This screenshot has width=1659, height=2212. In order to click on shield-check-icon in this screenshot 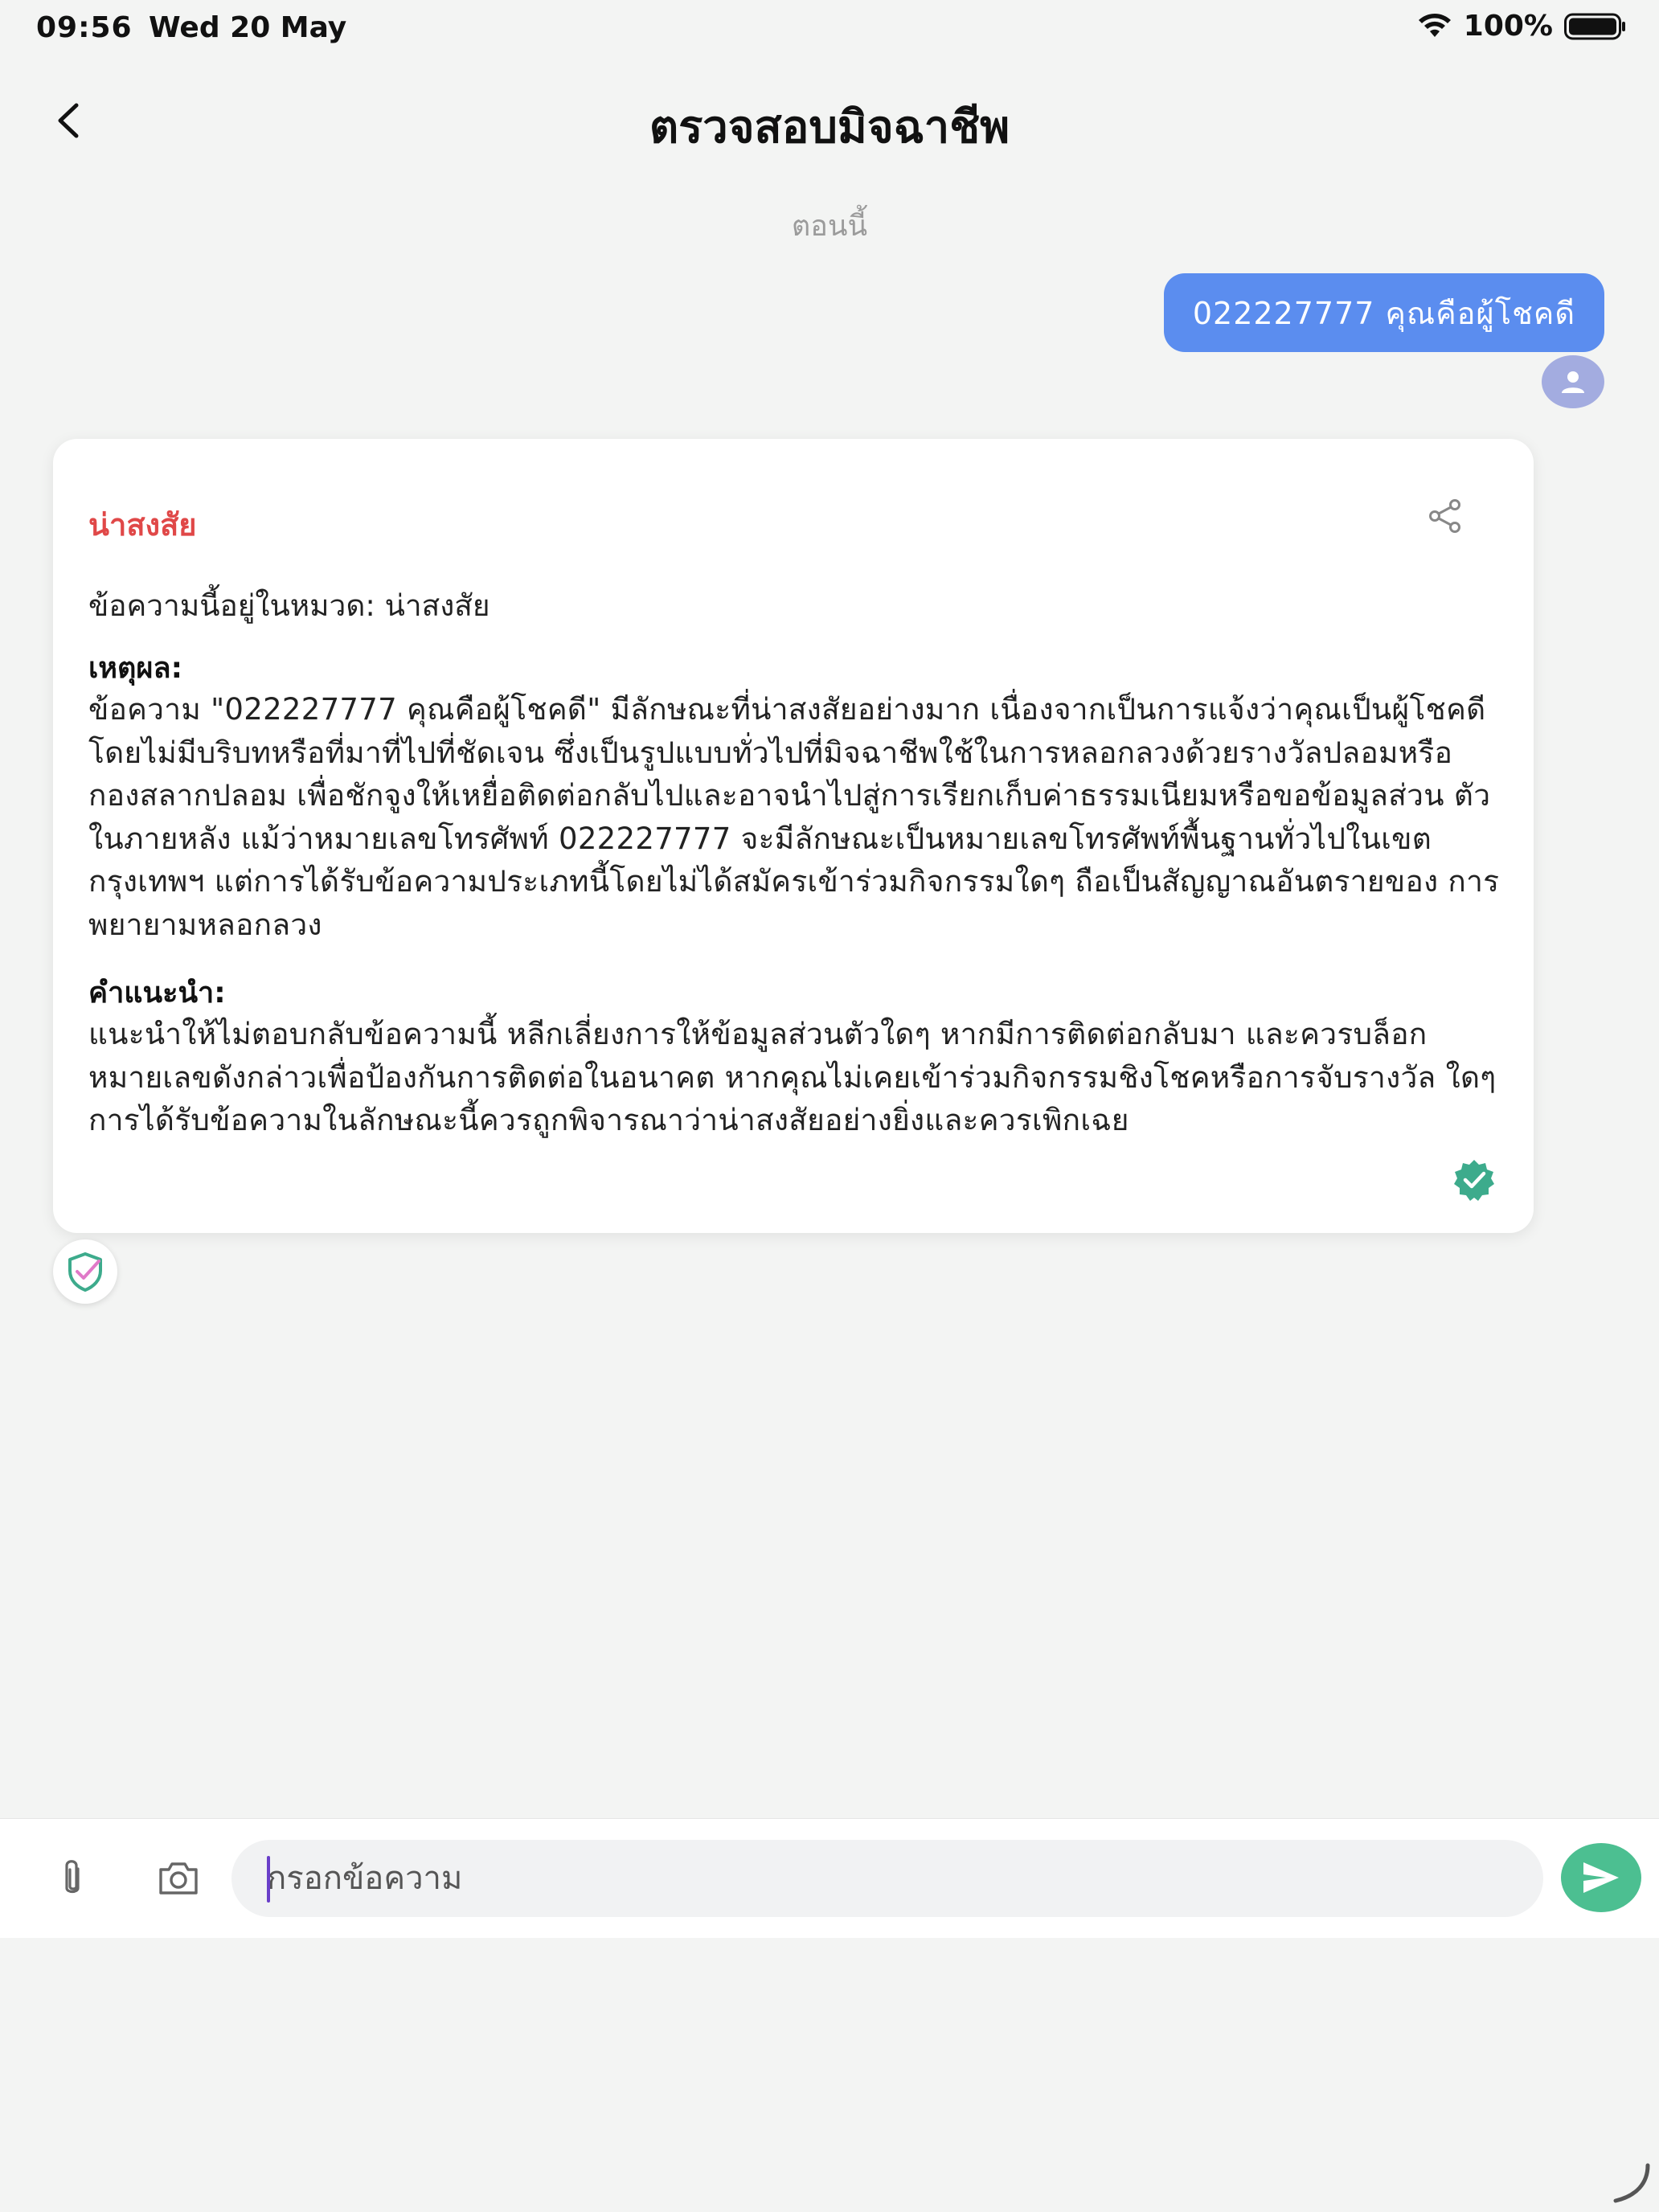, I will do `click(85, 1272)`.